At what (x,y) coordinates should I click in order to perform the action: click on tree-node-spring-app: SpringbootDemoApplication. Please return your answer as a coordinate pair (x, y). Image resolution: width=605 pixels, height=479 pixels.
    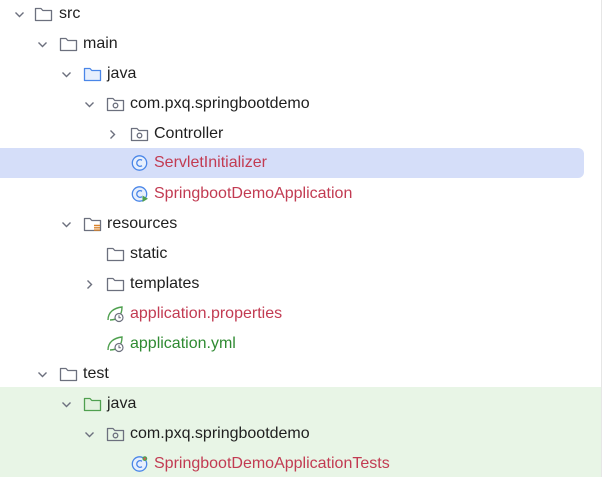
    Looking at the image, I should click on (300, 194).